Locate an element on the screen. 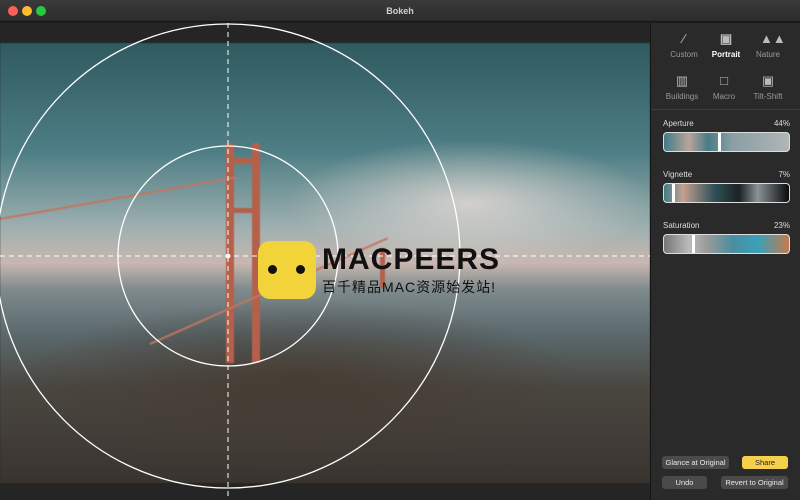 Image resolution: width=800 pixels, height=500 pixels. close-button is located at coordinates (13, 11).